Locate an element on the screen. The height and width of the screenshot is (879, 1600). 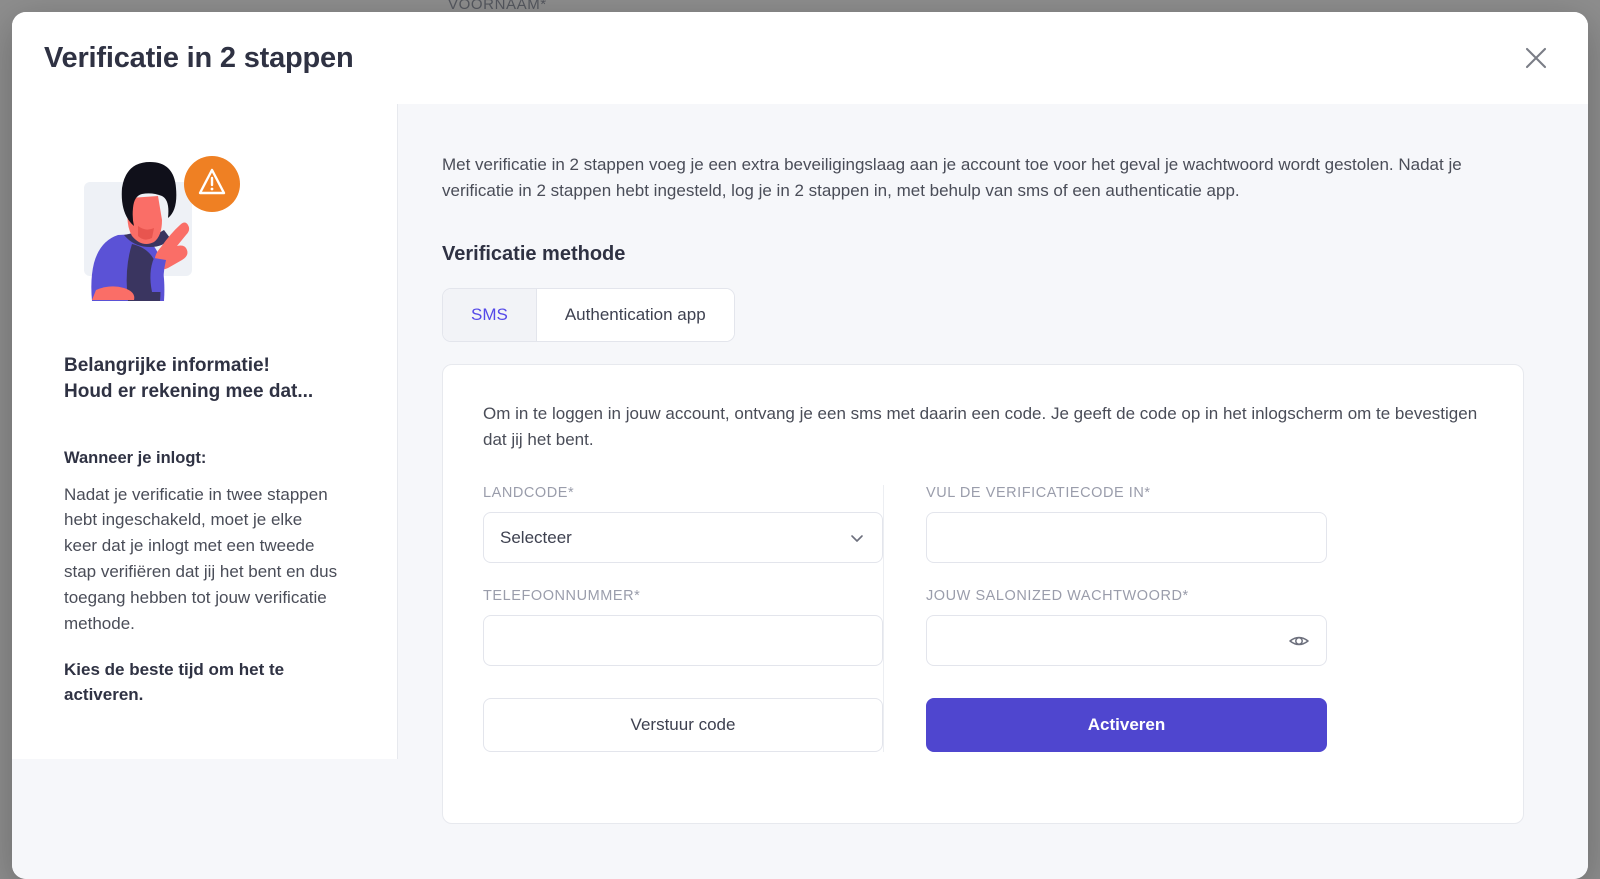
modal-header: Verificatie in 2 stappen is located at coordinates (800, 58).